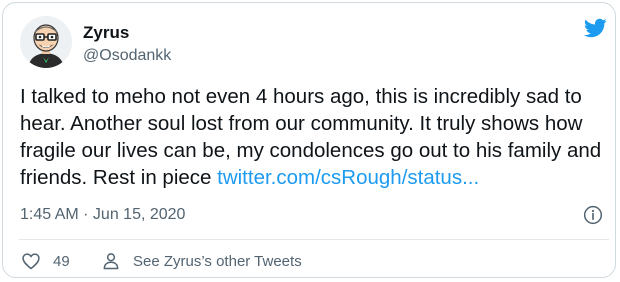 The width and height of the screenshot is (620, 282). What do you see at coordinates (314, 239) in the screenshot?
I see `divider` at bounding box center [314, 239].